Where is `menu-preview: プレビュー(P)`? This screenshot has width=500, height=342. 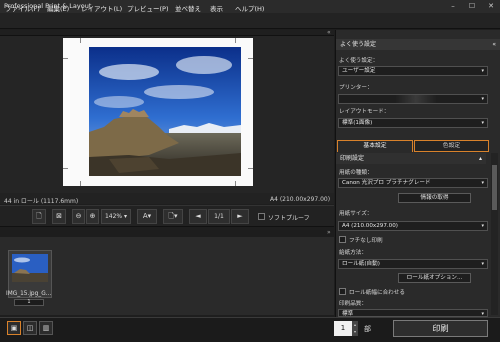 menu-preview: プレビュー(P) is located at coordinates (148, 8).